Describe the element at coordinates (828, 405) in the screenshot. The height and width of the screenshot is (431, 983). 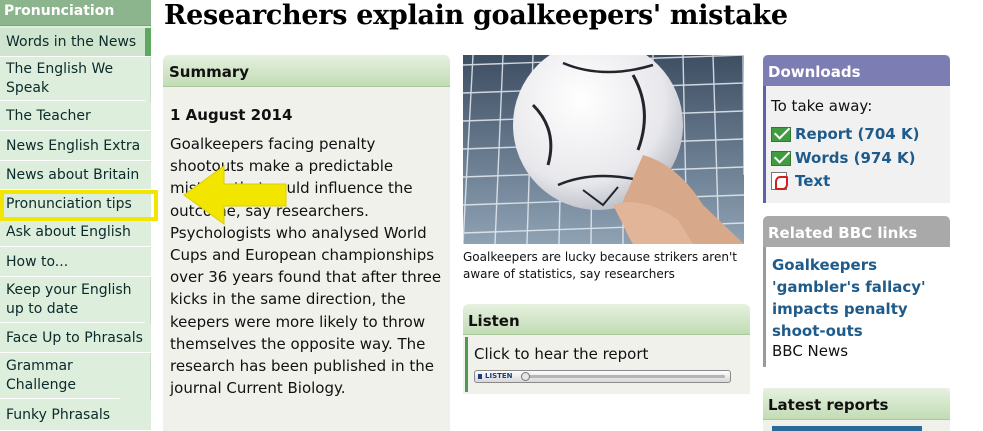
I see `latest-heading: Latest reports` at that location.